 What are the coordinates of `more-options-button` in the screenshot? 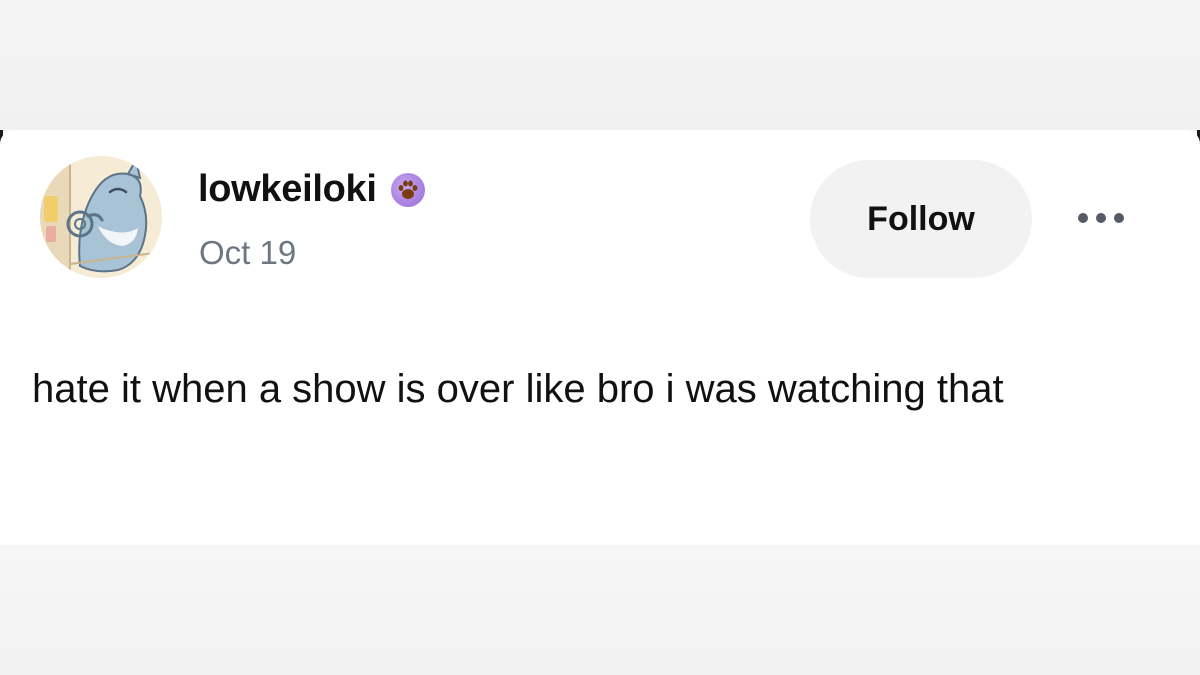 It's located at (1101, 218).